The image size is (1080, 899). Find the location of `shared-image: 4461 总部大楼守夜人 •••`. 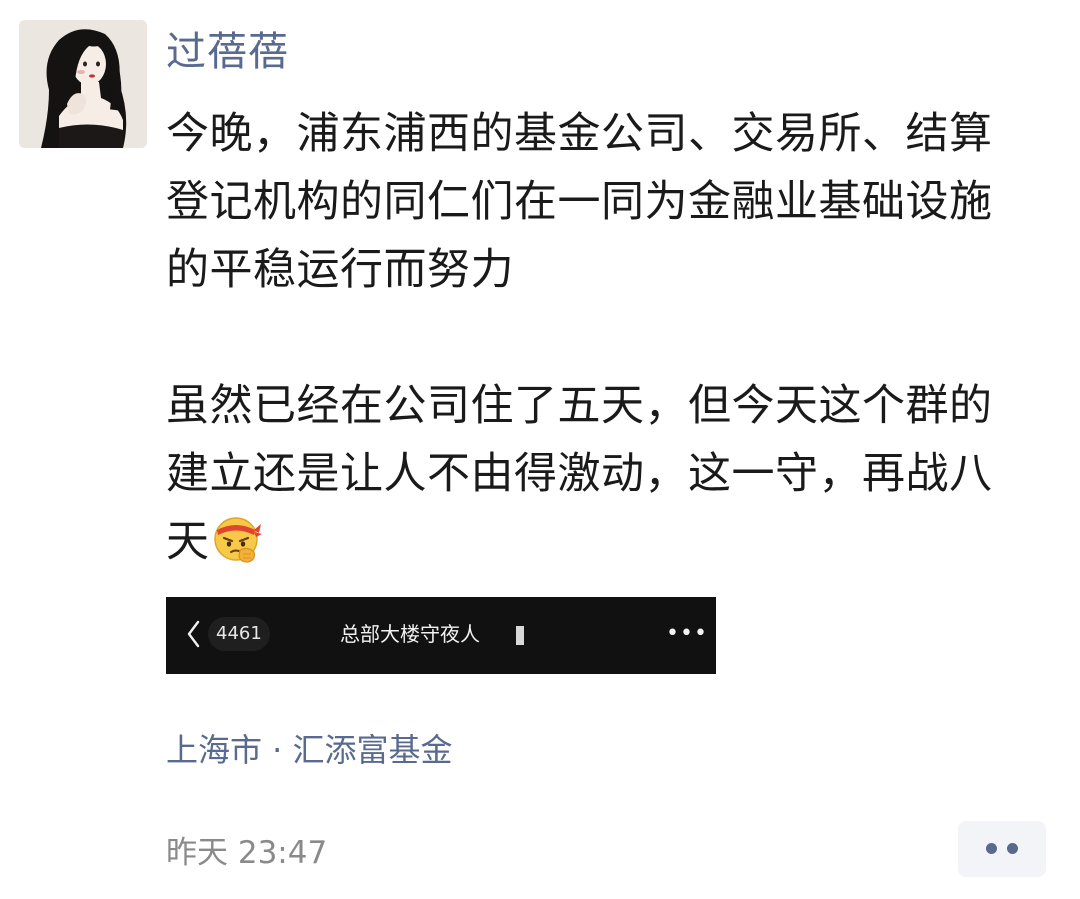

shared-image: 4461 总部大楼守夜人 ••• is located at coordinates (441, 635).